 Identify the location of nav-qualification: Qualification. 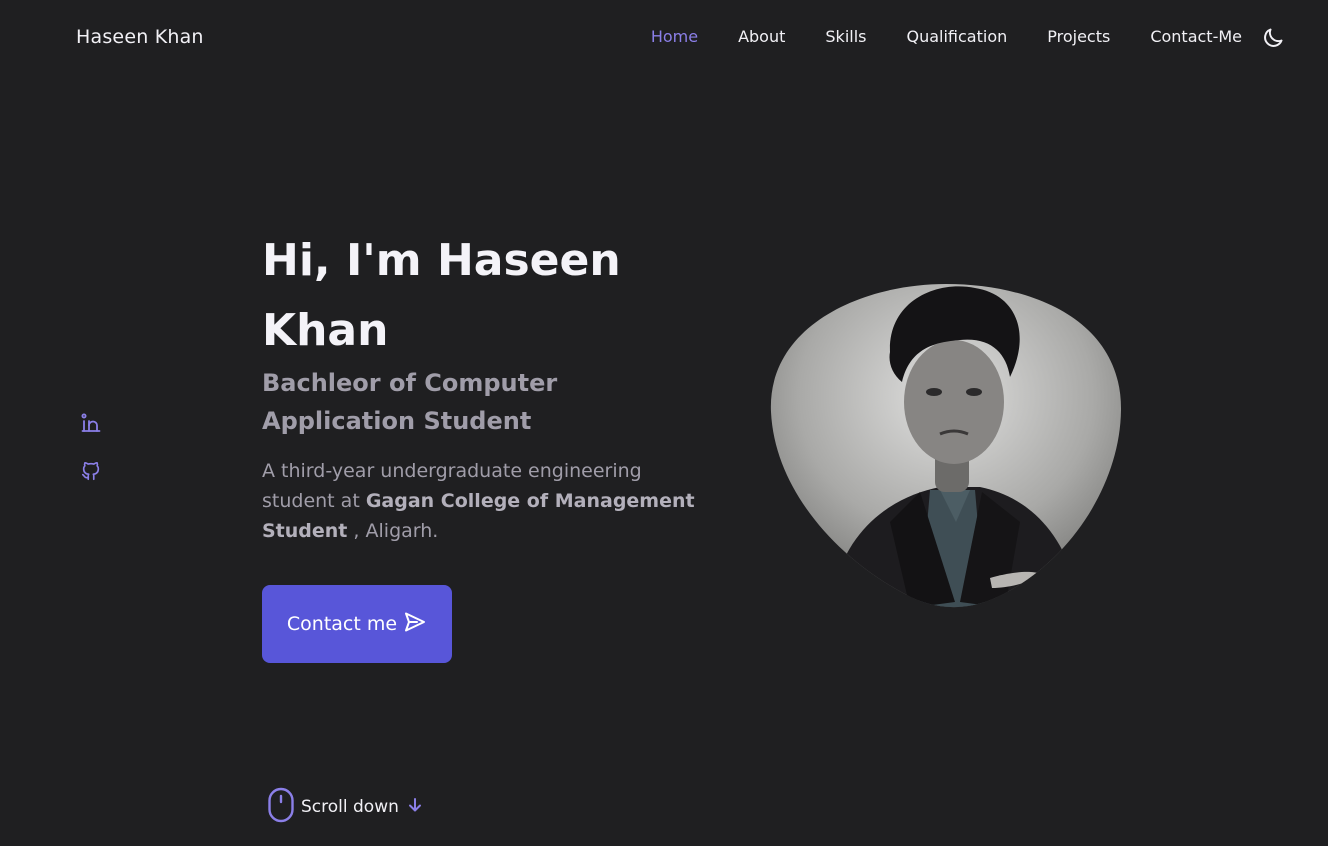
(956, 36).